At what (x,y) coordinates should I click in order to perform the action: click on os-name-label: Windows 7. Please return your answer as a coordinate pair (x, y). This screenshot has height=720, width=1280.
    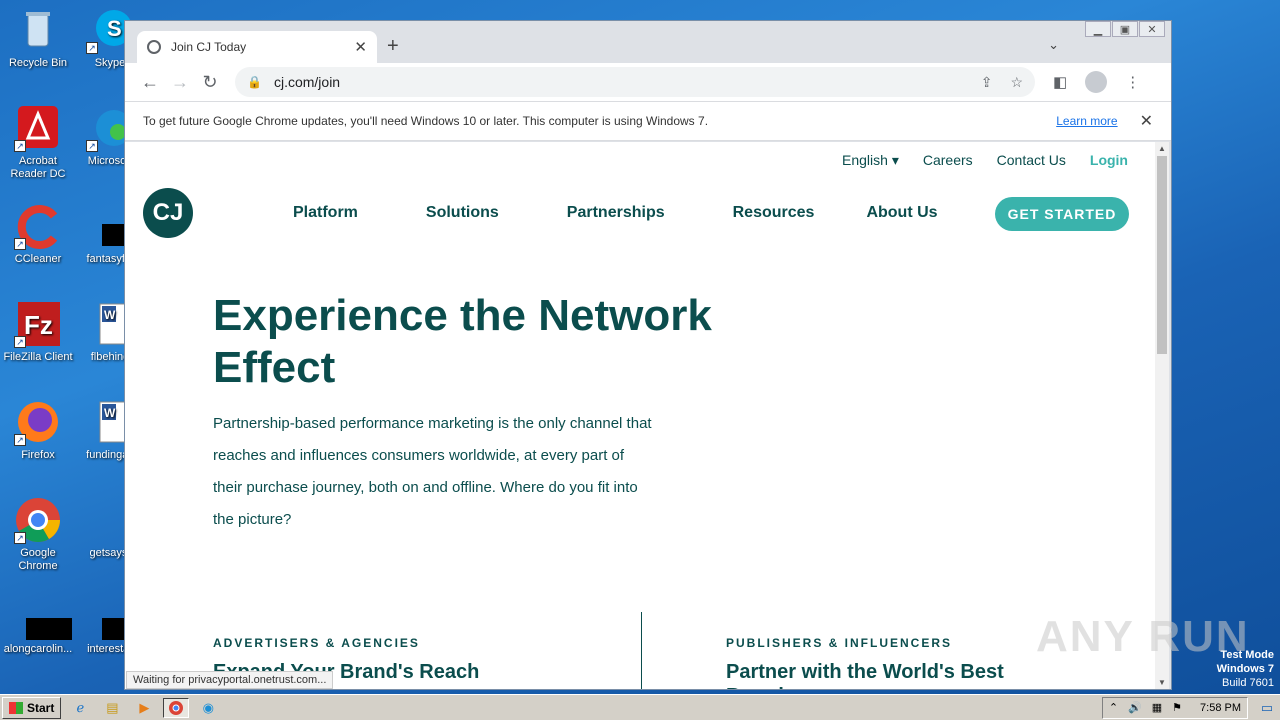
    Looking at the image, I should click on (1245, 669).